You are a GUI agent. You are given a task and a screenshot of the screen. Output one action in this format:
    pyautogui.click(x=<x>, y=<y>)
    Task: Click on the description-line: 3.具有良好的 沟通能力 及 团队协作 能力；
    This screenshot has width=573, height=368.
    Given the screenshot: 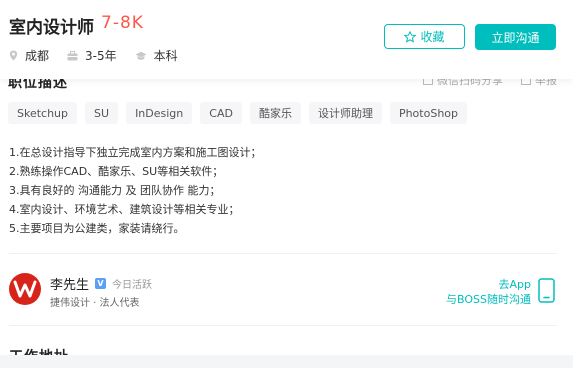 What is the action you would take?
    pyautogui.click(x=115, y=190)
    